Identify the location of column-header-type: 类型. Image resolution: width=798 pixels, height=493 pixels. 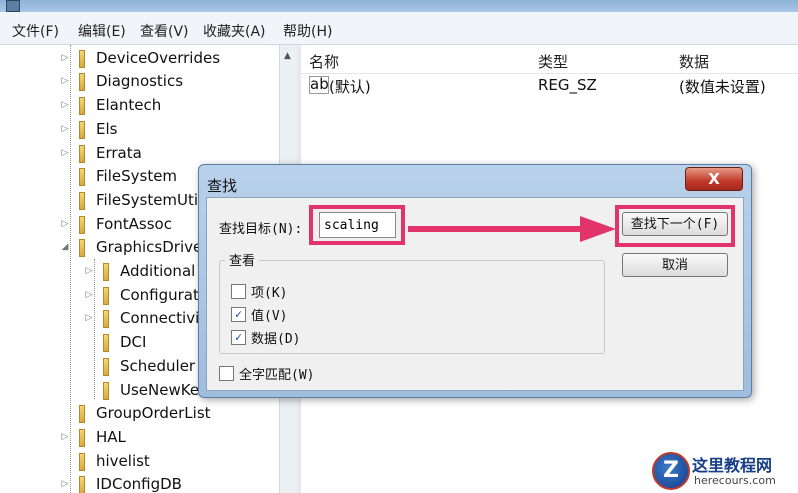
(553, 61).